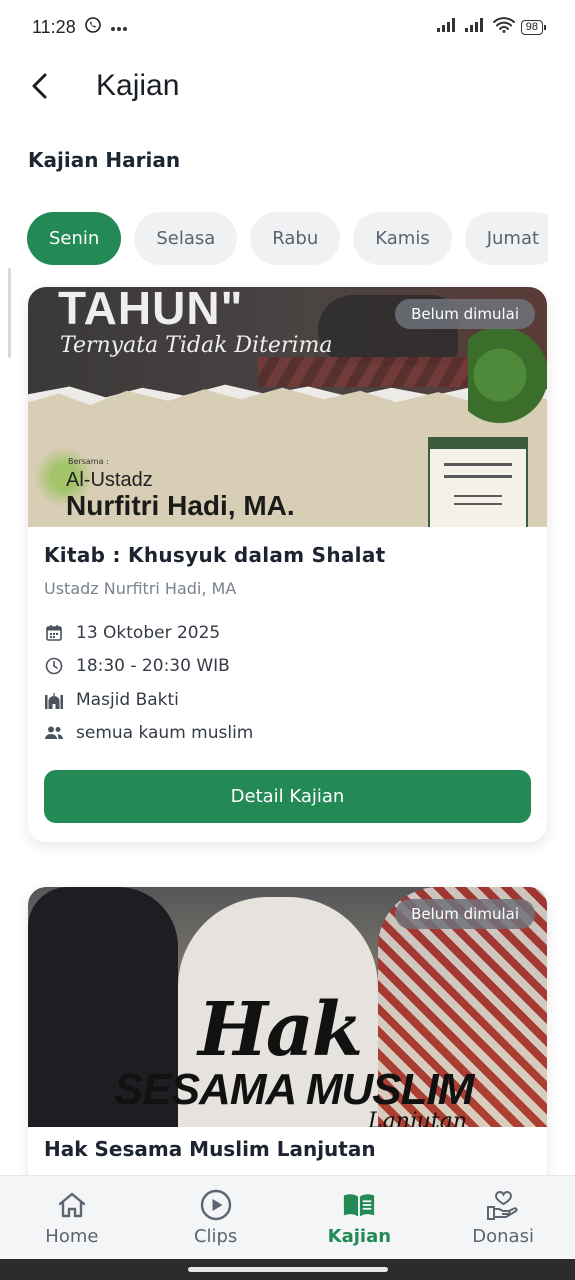 This screenshot has height=1280, width=575. Describe the element at coordinates (54, 666) in the screenshot. I see `clock-icon` at that location.